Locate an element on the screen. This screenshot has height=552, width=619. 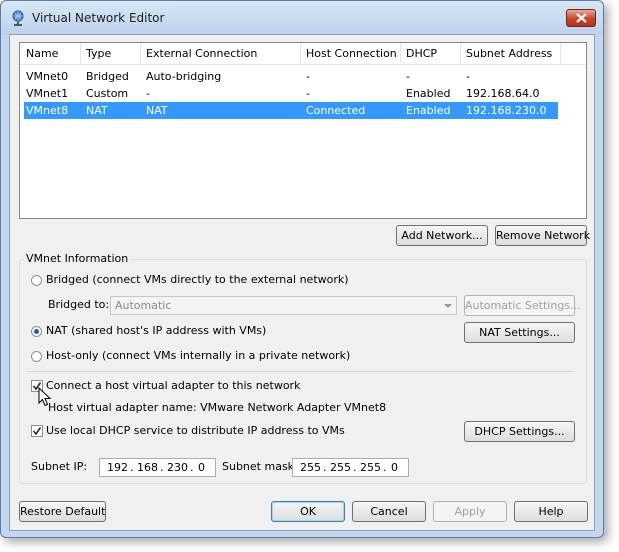
remove-network-button: Remove Network is located at coordinates (542, 235).